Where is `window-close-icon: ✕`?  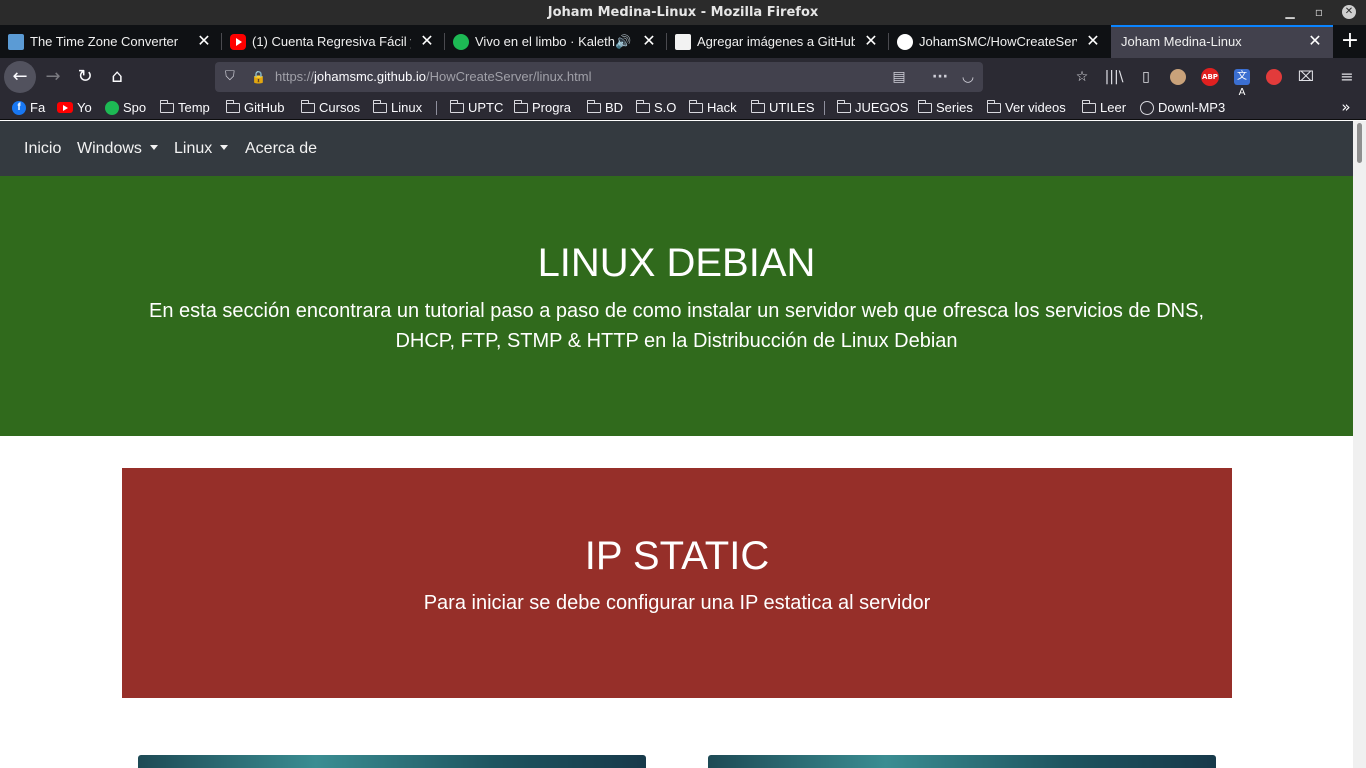
window-close-icon: ✕ is located at coordinates (1349, 12).